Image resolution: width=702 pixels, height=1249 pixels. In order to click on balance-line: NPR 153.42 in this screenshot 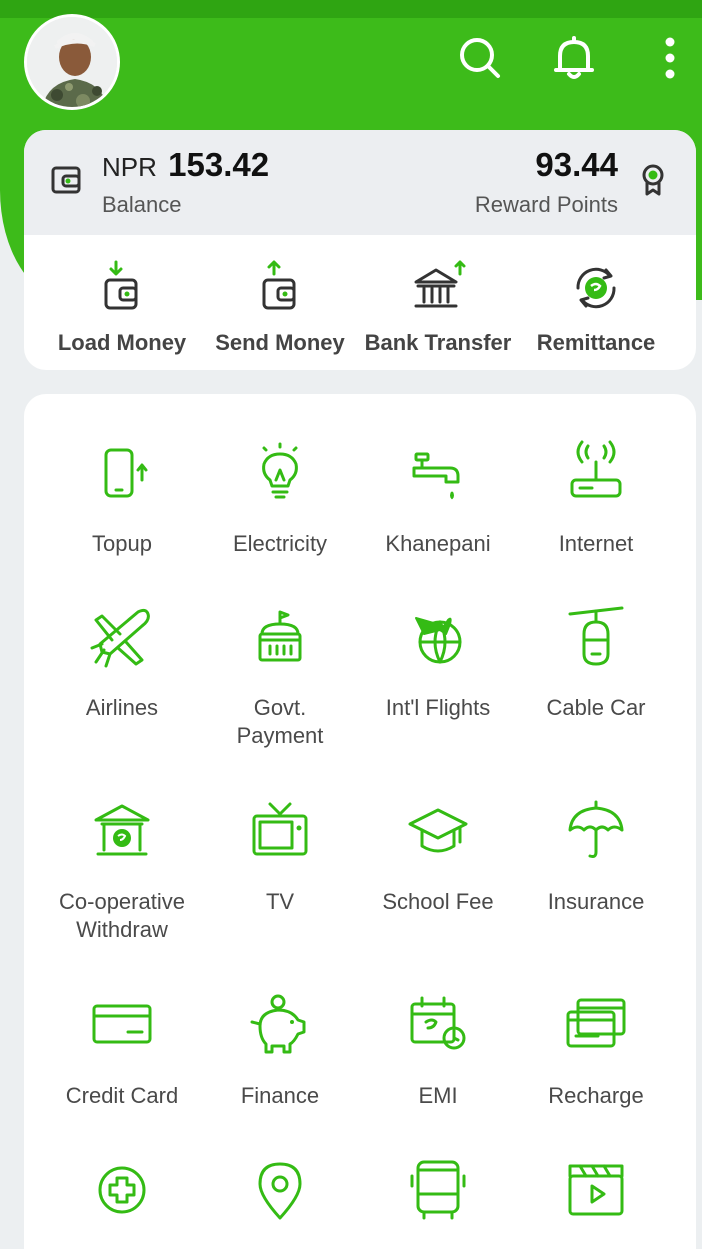, I will do `click(185, 165)`.